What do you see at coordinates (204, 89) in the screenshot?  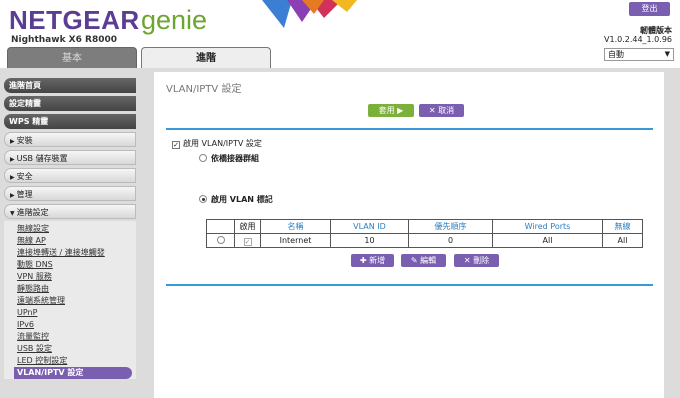 I see `page-title: VLAN/IPTV 設定` at bounding box center [204, 89].